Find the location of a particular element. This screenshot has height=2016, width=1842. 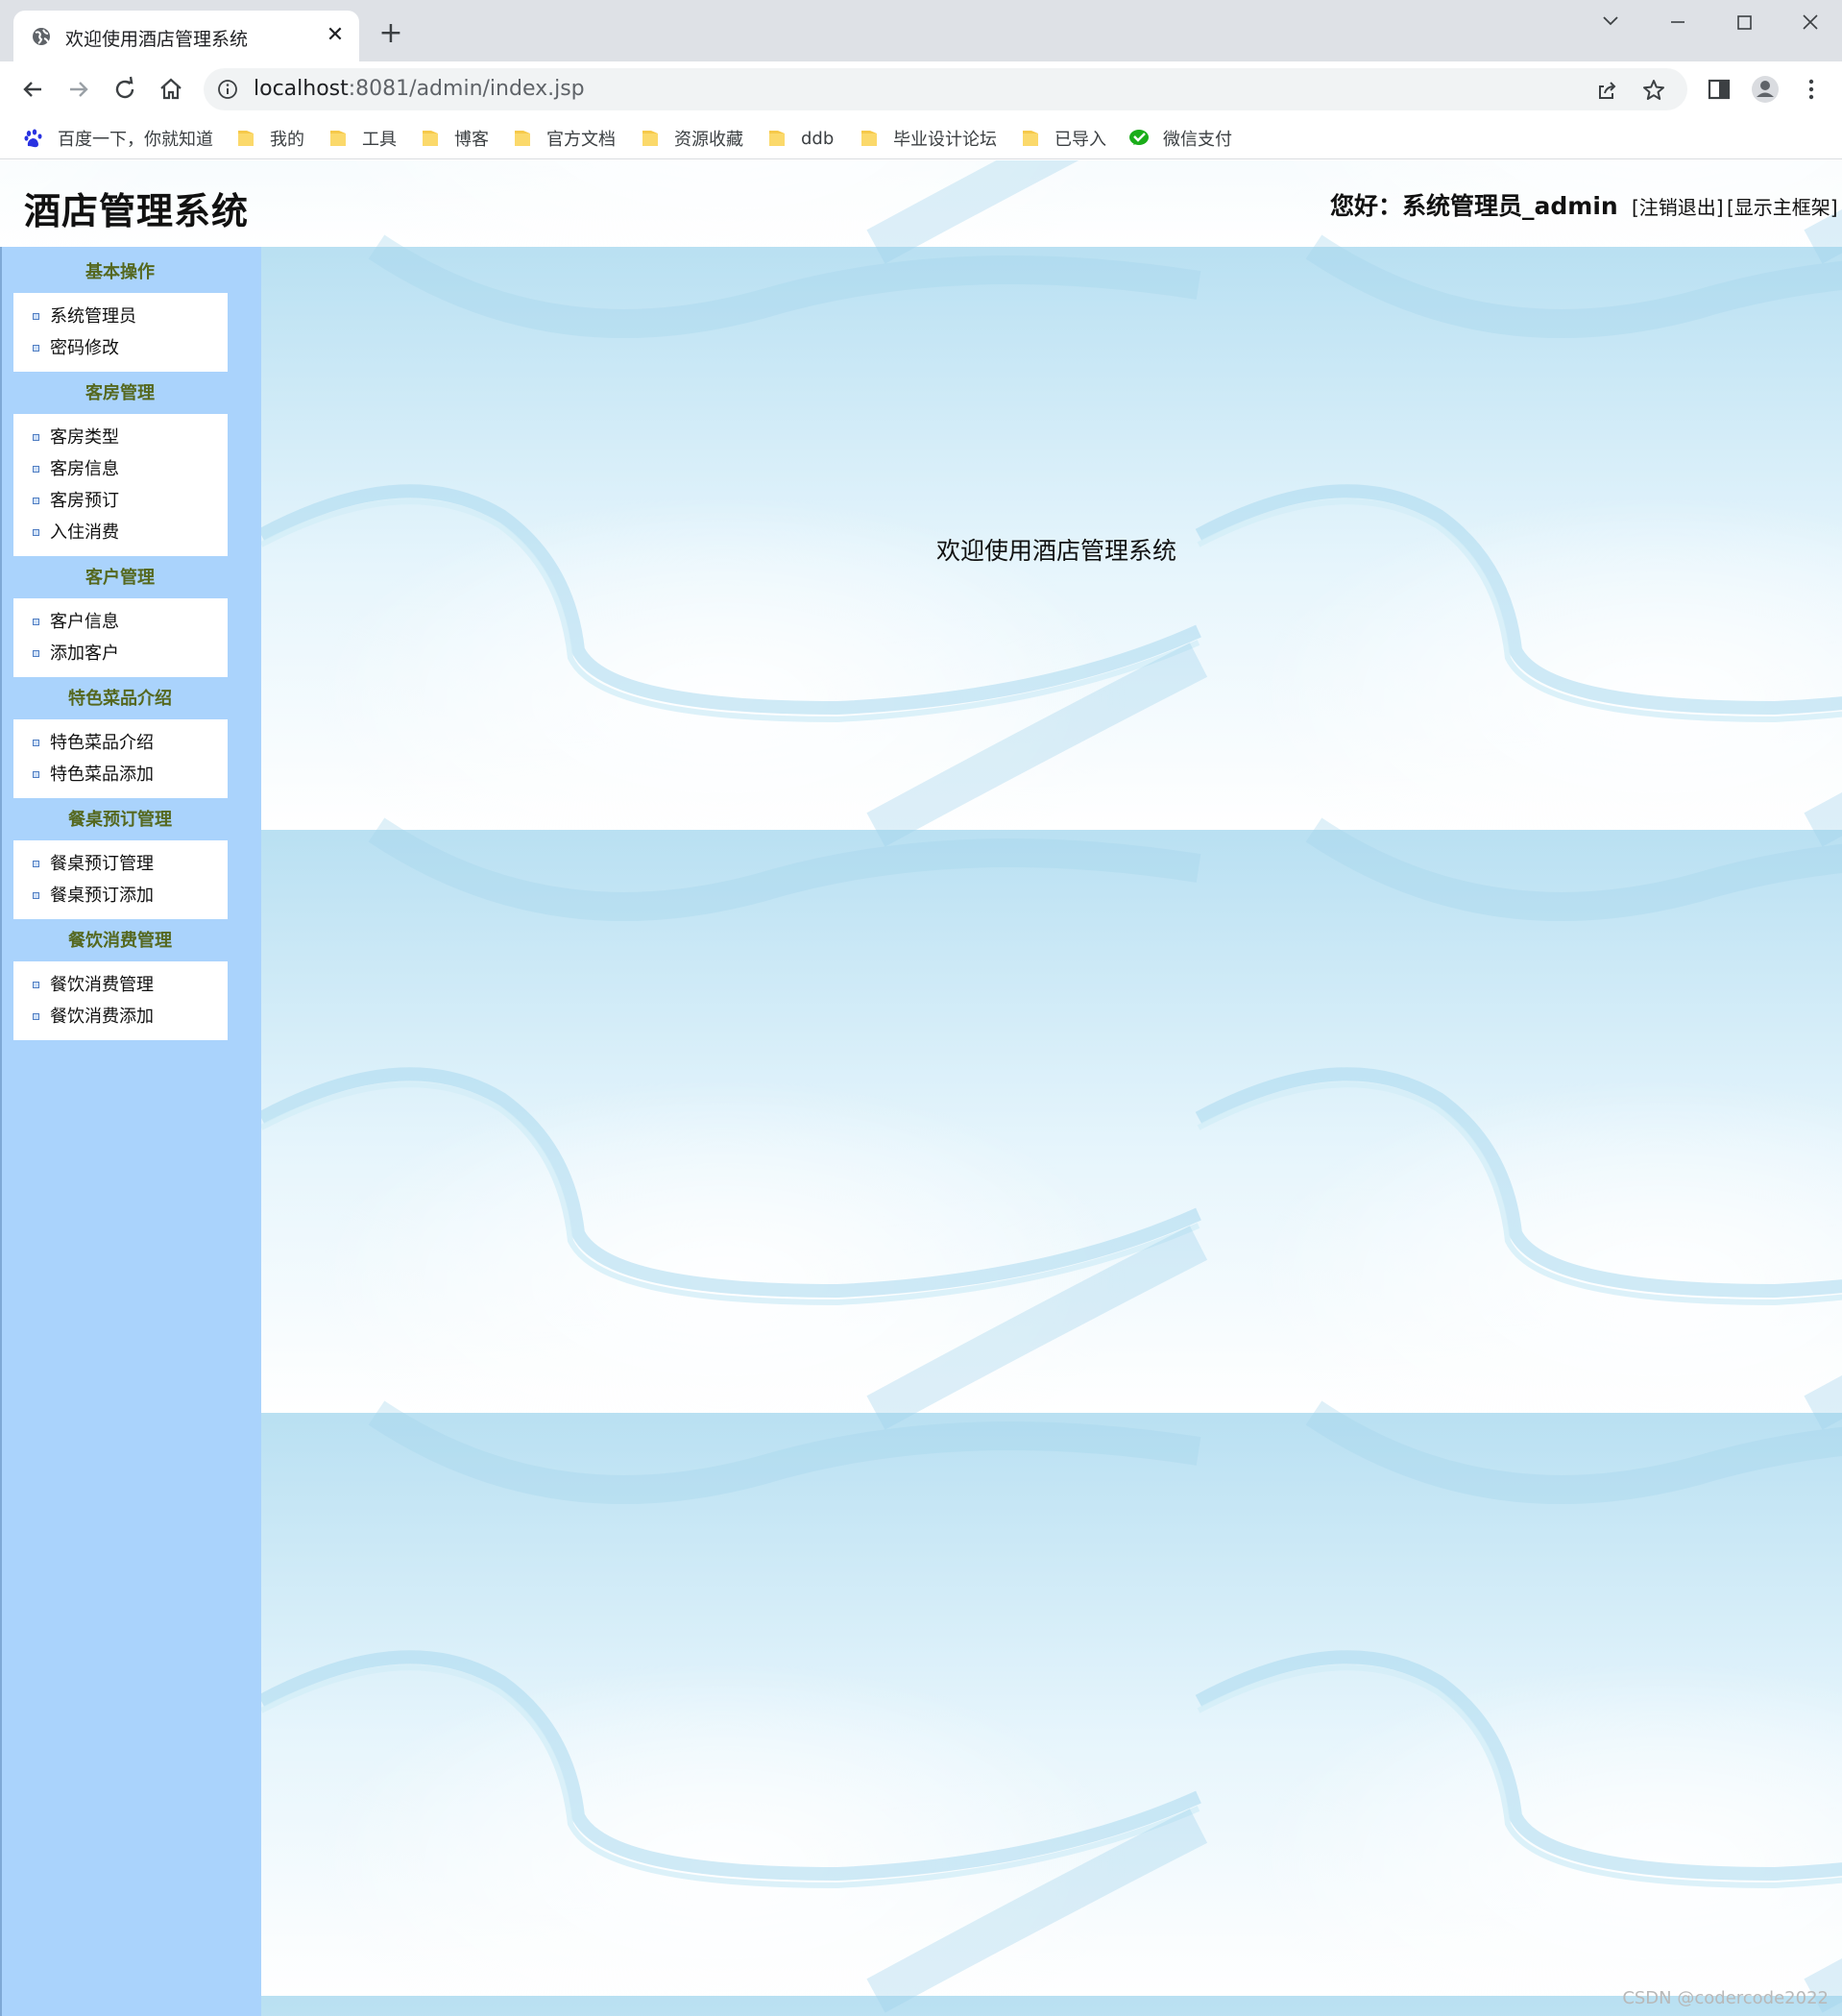

menu-group-table-booking: 餐桌预订管理 餐桌预订管理 餐桌预订添加 is located at coordinates (133, 861).